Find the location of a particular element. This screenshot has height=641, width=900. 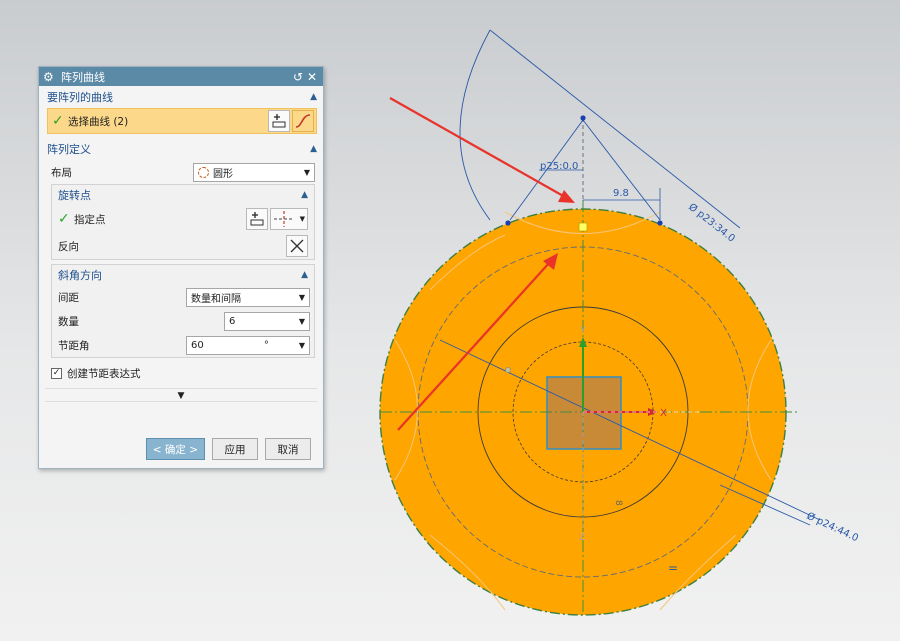

angle-direction-title: 斜角方向 is located at coordinates (80, 275).